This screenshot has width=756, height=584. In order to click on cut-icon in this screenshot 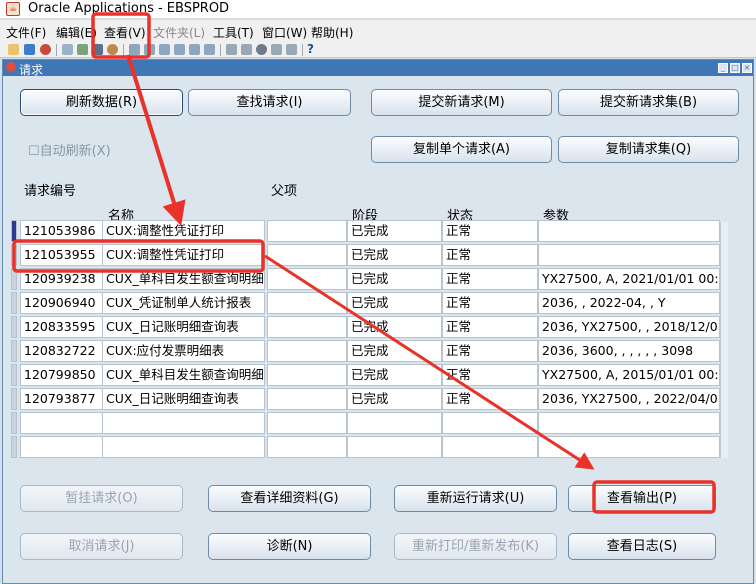, I will do `click(134, 49)`.